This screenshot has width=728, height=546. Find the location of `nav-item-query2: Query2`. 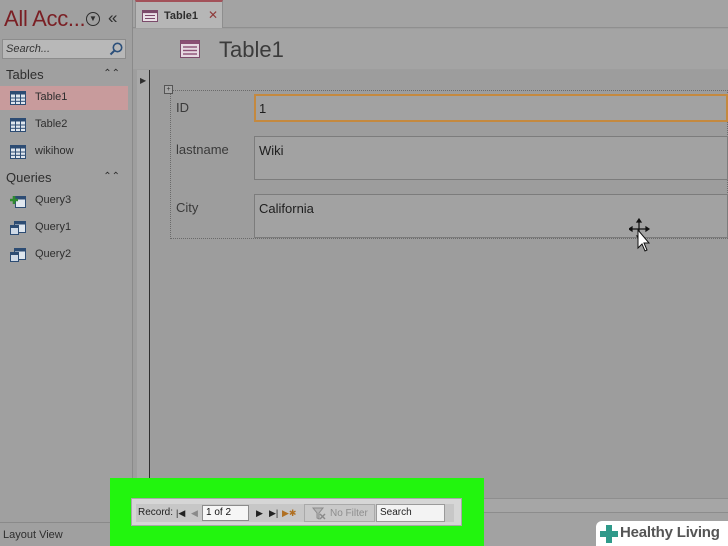

nav-item-query2: Query2 is located at coordinates (64, 255).